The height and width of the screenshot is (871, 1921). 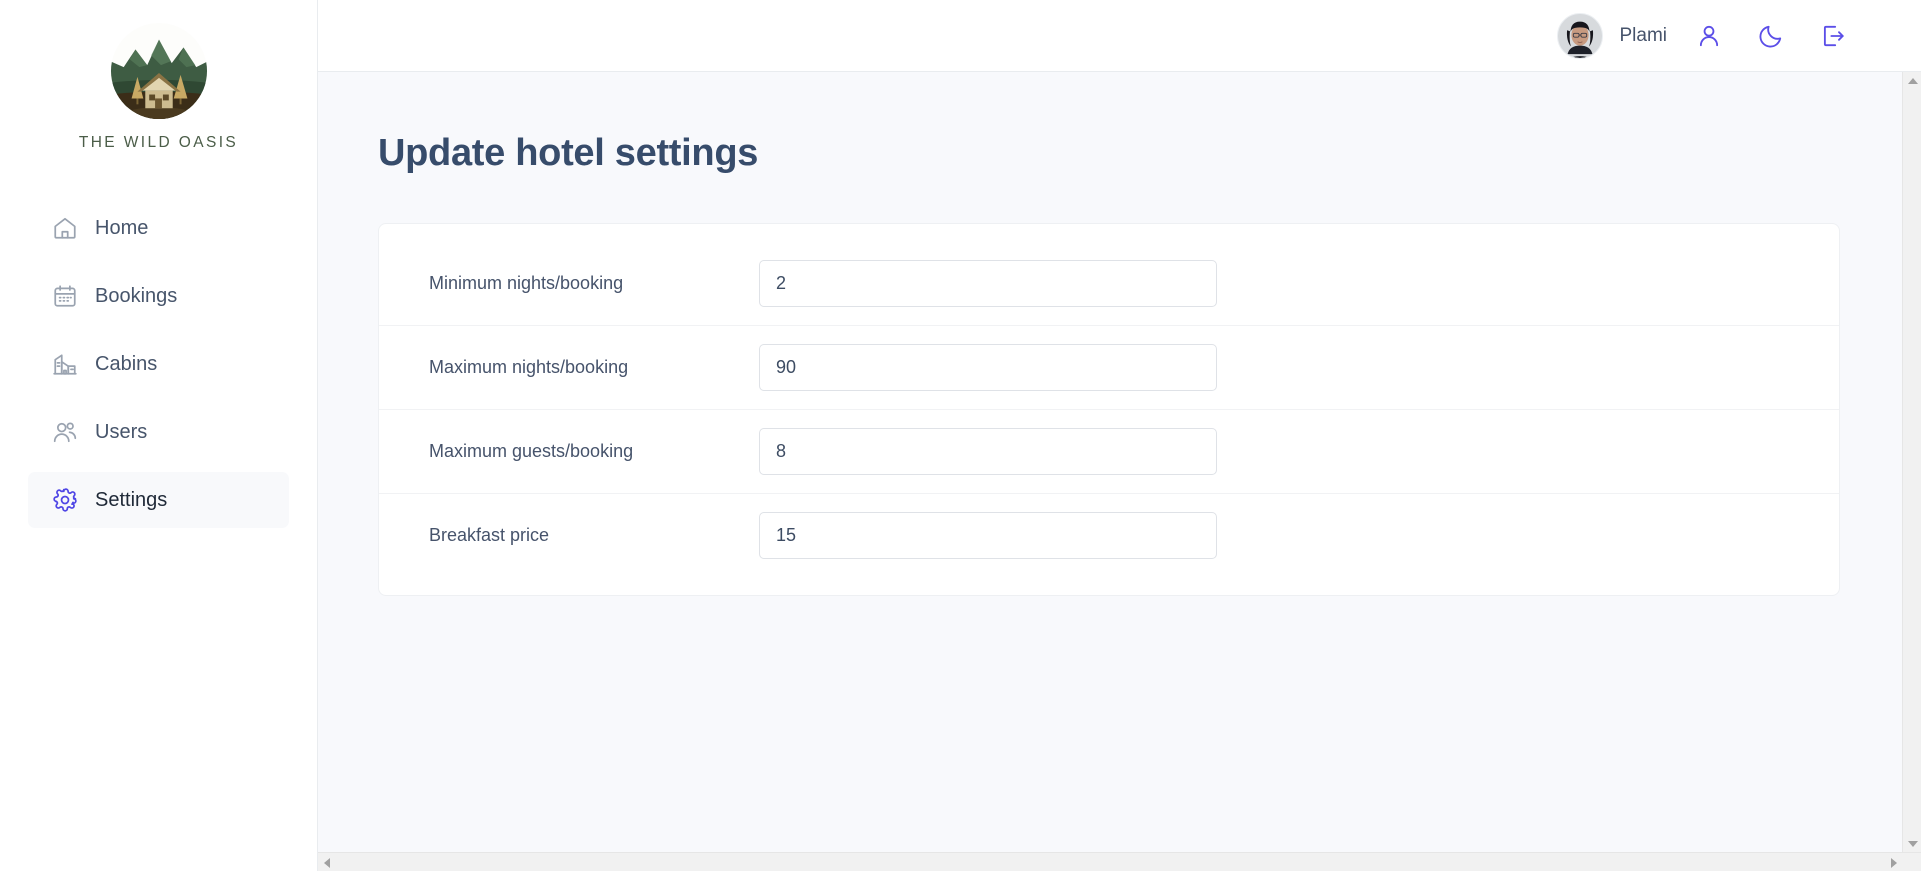 I want to click on sidebar-item-label: Home, so click(x=122, y=228).